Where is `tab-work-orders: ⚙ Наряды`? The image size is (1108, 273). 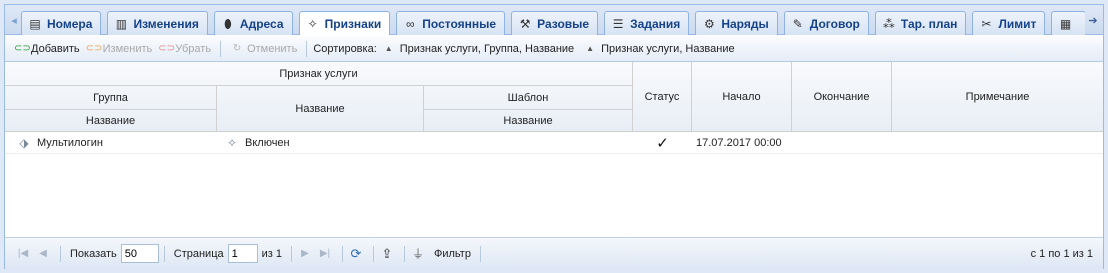
tab-work-orders: ⚙ Наряды is located at coordinates (736, 23).